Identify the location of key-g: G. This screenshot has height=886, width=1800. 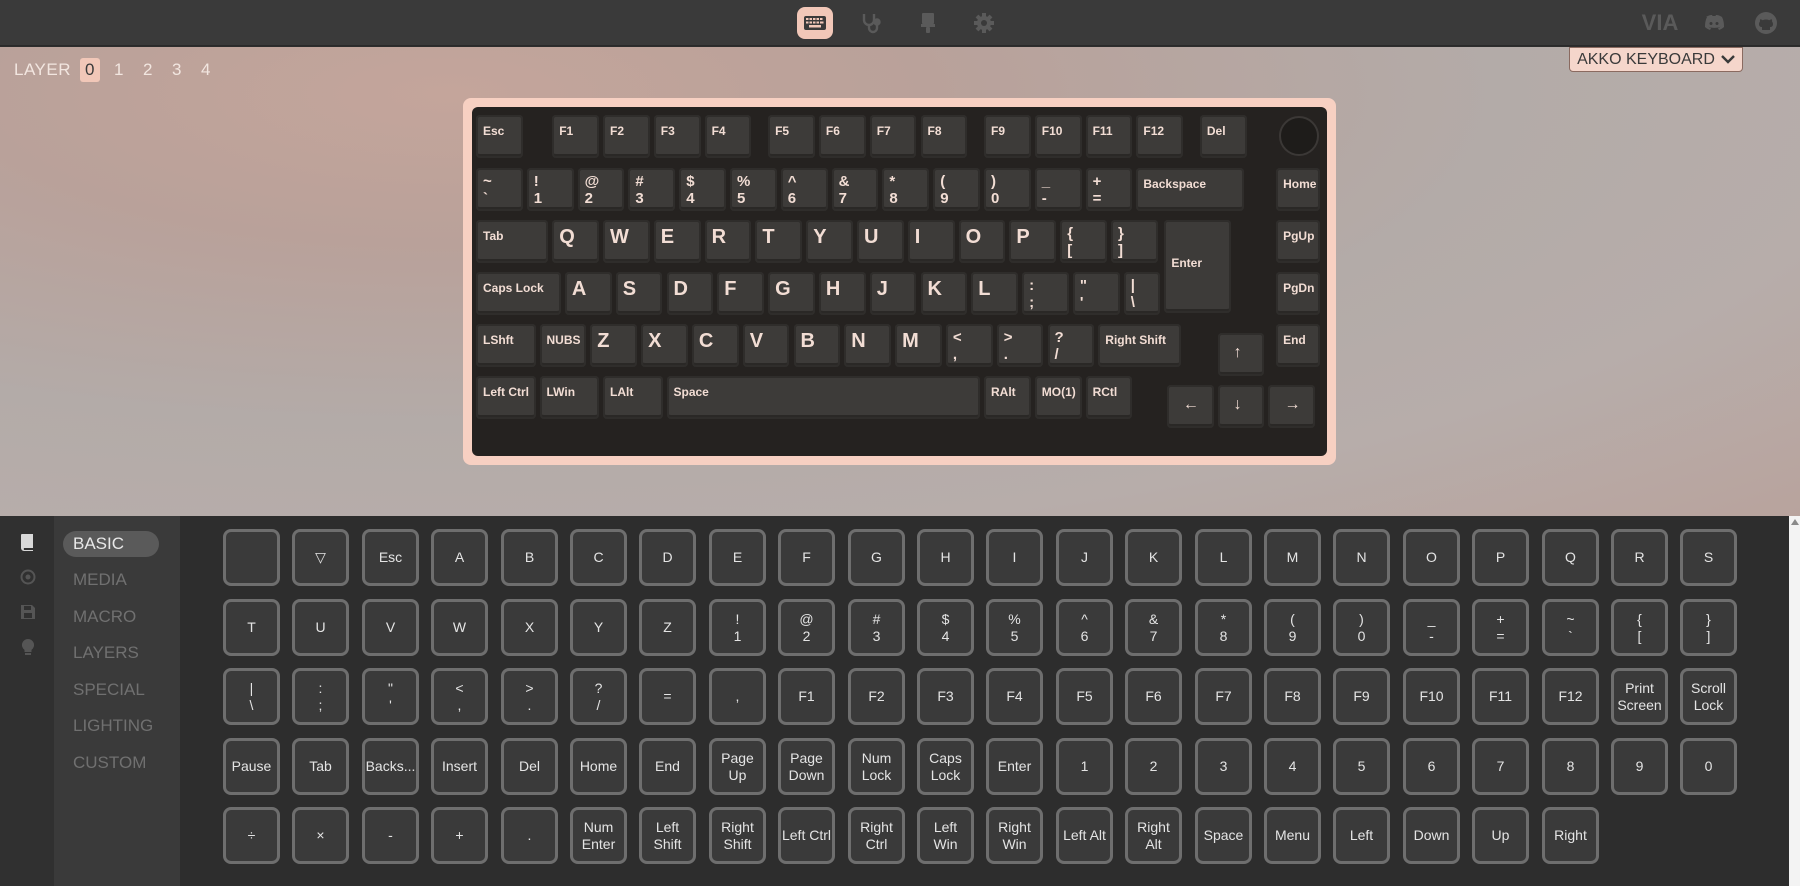
(791, 293).